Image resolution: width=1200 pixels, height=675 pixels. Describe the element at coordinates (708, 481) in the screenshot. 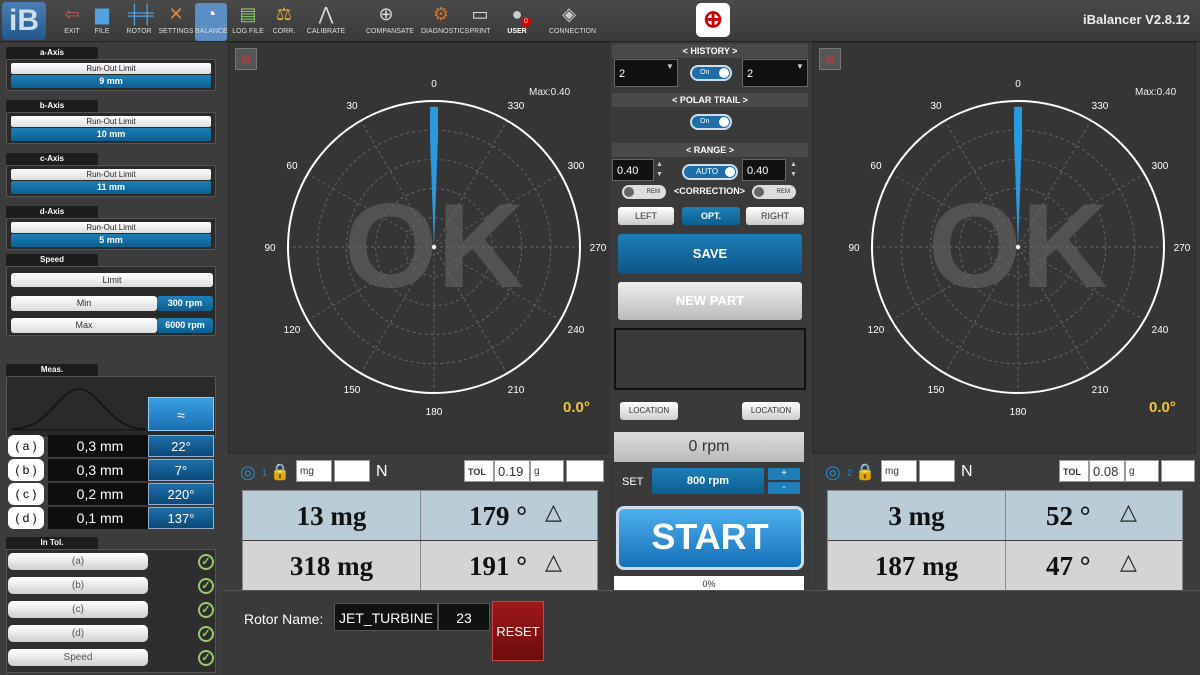

I see `set-rpm-value: 800 rpm` at that location.